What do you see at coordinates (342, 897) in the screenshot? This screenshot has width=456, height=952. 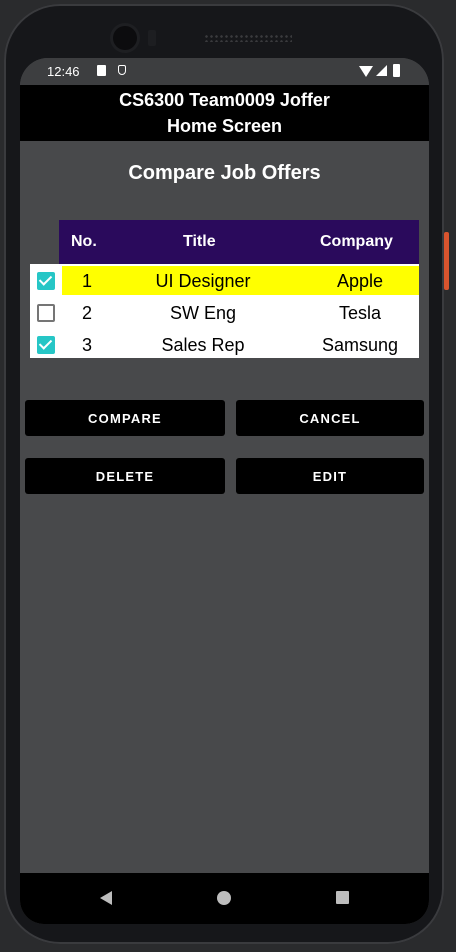 I see `recents-icon` at bounding box center [342, 897].